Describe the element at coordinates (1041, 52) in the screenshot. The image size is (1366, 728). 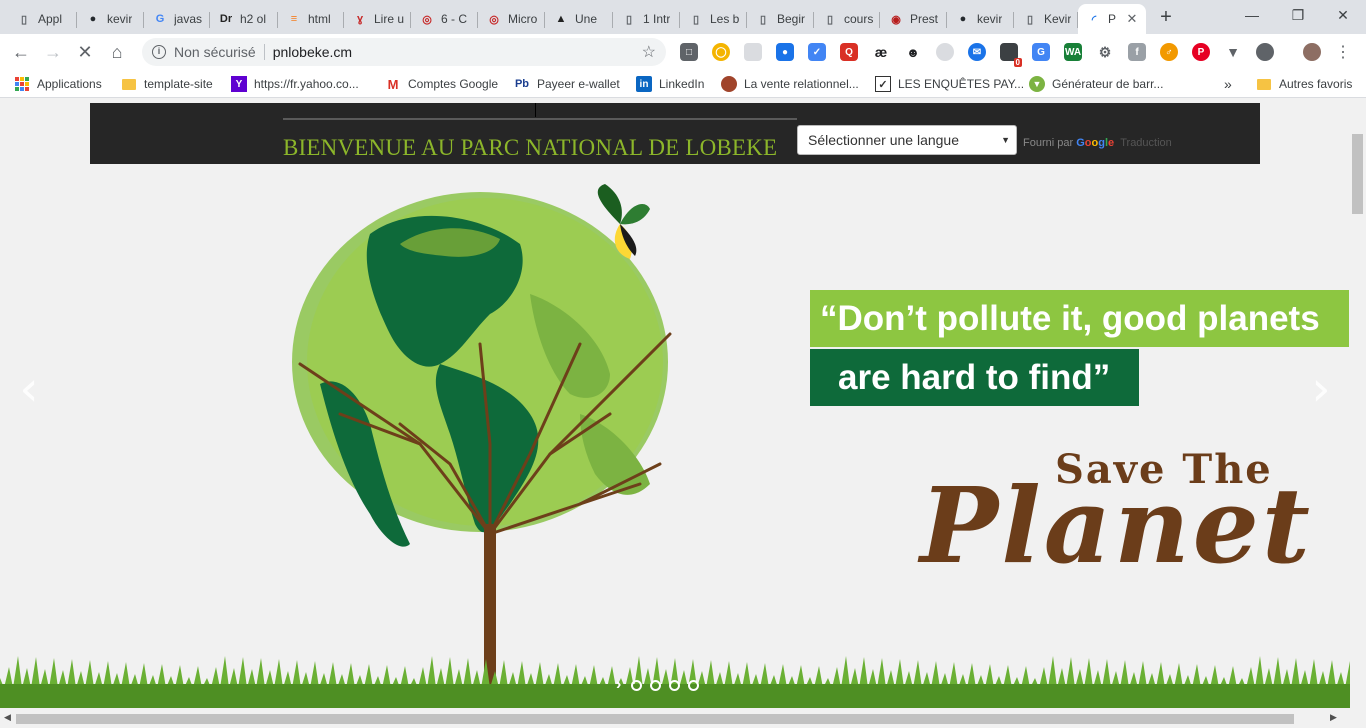
I see `translate-icon: G` at that location.